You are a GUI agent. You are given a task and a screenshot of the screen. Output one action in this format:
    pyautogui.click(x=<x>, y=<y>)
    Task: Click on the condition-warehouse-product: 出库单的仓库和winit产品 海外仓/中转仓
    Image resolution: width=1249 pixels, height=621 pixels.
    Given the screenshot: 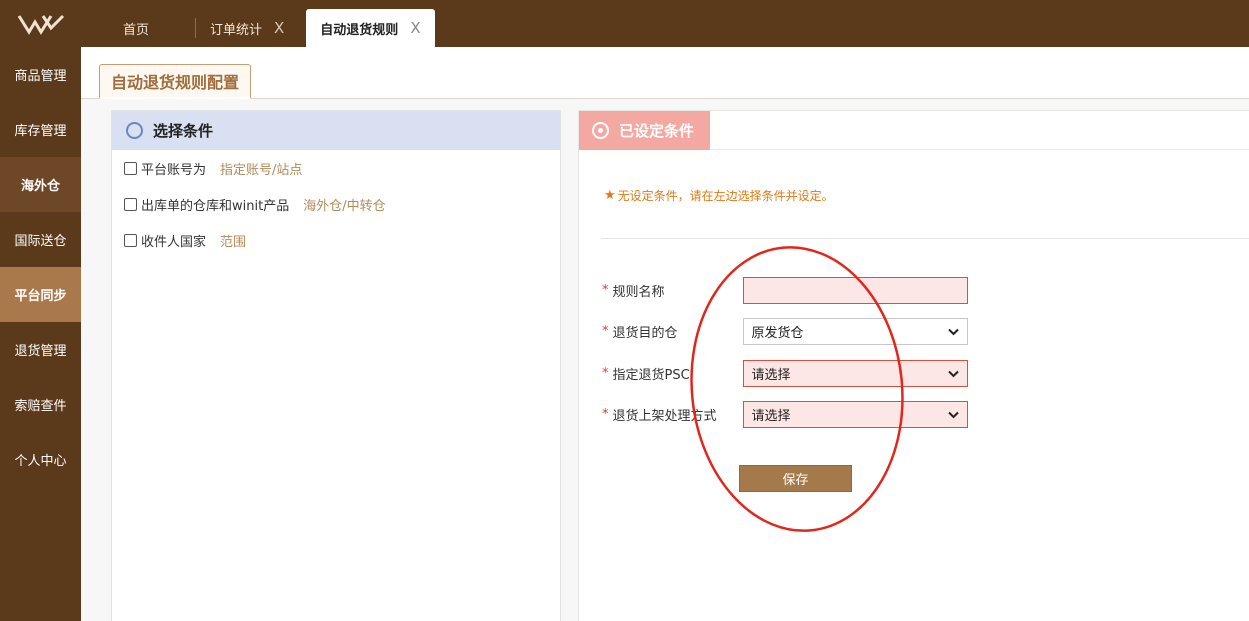 What is the action you would take?
    pyautogui.click(x=336, y=204)
    